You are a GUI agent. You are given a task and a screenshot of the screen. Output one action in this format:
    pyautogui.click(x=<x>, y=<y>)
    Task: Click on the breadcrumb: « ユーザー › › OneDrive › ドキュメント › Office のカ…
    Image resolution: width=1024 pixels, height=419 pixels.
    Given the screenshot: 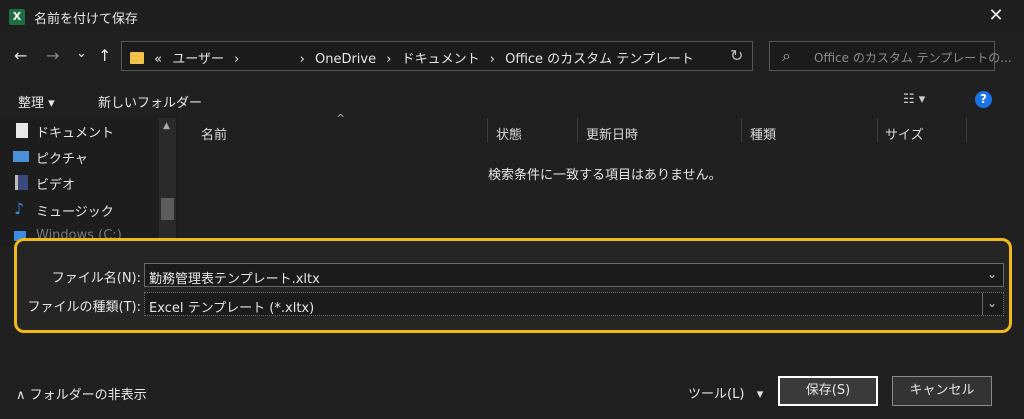 What is the action you would take?
    pyautogui.click(x=415, y=57)
    